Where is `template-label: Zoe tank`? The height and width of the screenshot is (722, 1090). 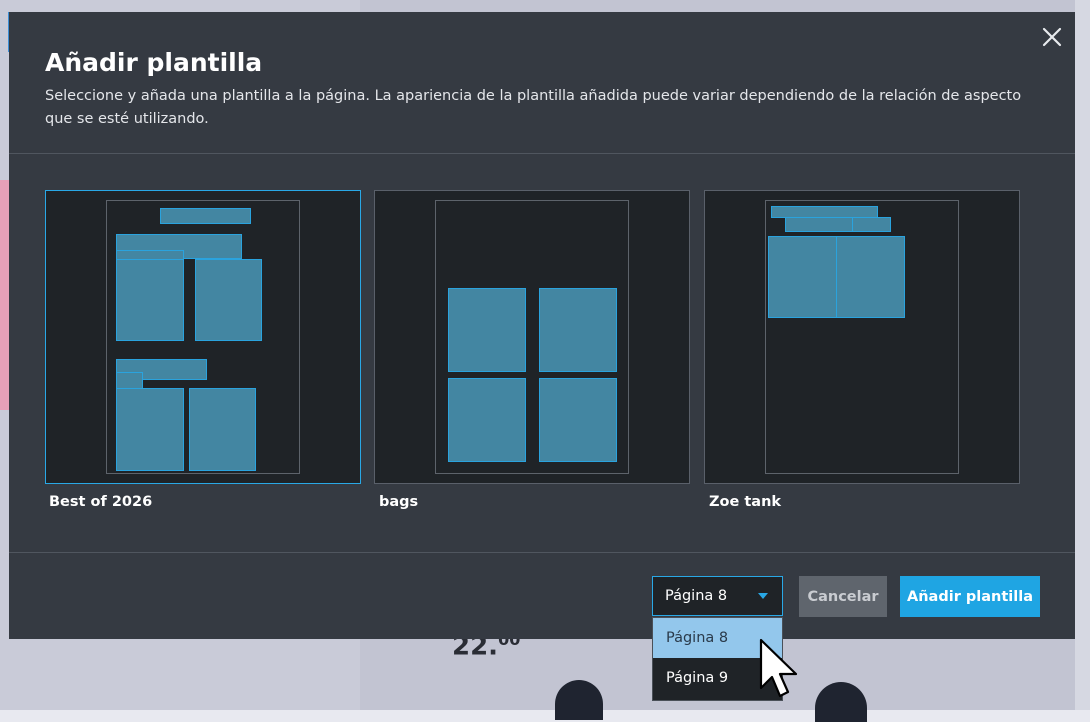
template-label: Zoe tank is located at coordinates (745, 502).